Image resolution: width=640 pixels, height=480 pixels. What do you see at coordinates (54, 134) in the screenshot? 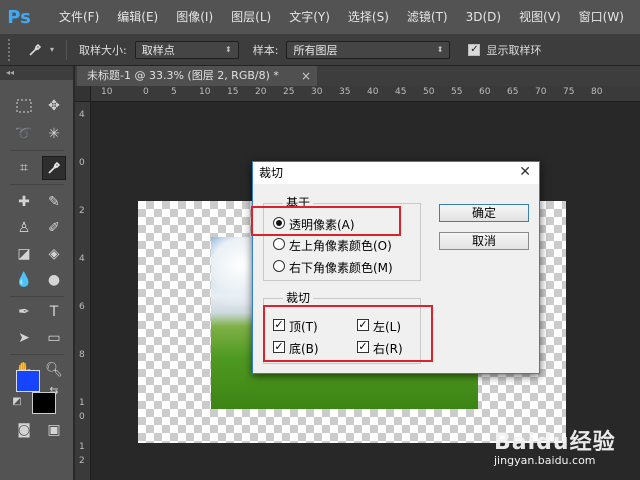
I see `magic-wand-icon: ✳` at bounding box center [54, 134].